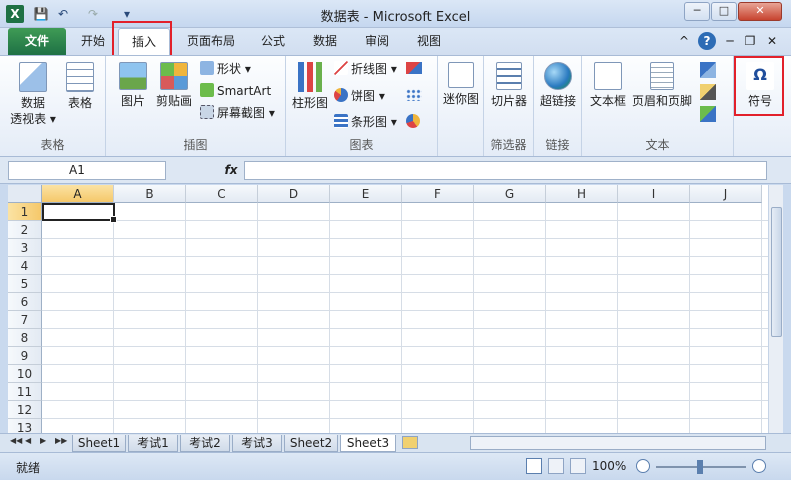  What do you see at coordinates (79, 213) in the screenshot?
I see `active-cell` at bounding box center [79, 213].